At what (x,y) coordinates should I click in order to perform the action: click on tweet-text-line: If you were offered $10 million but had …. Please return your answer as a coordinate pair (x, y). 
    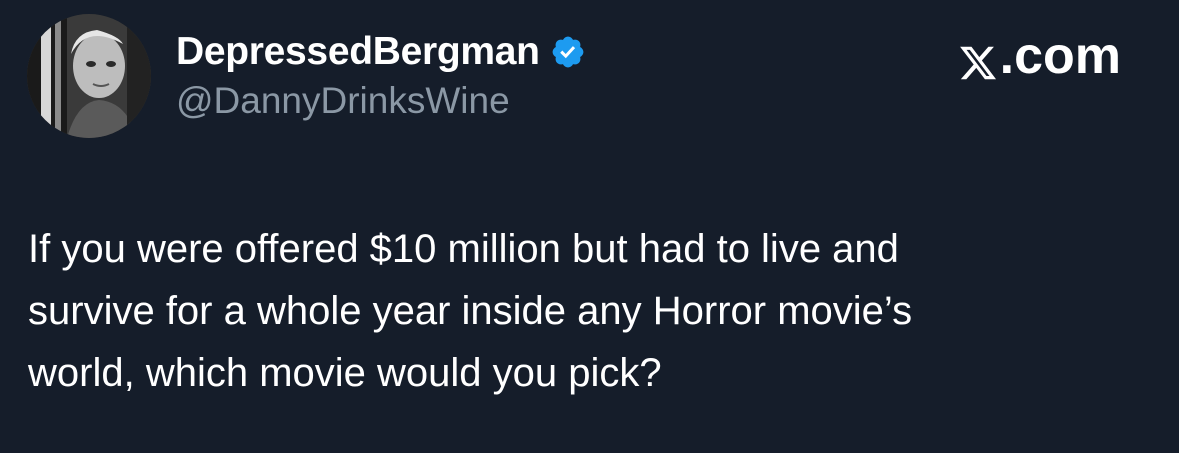
    Looking at the image, I should click on (463, 249).